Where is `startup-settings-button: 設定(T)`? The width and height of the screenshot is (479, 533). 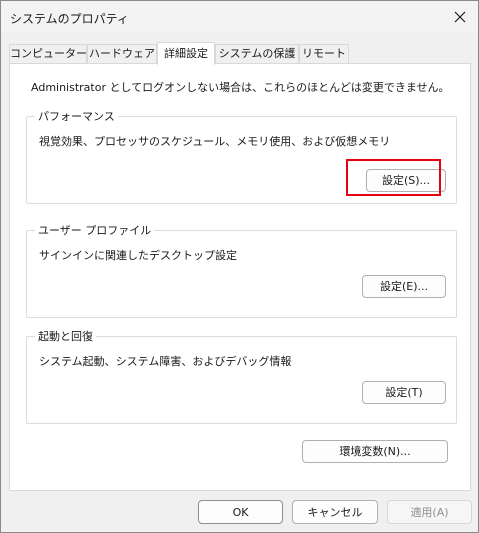
startup-settings-button: 設定(T) is located at coordinates (404, 392).